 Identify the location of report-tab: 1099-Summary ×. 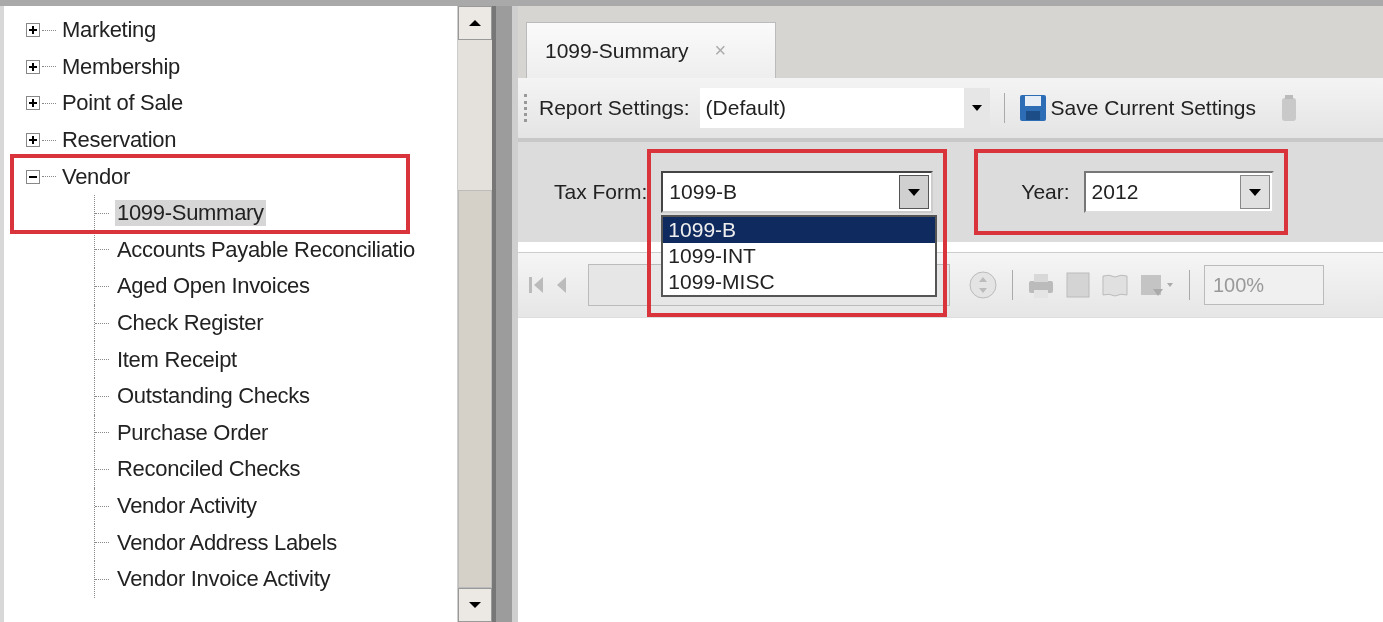
(651, 50).